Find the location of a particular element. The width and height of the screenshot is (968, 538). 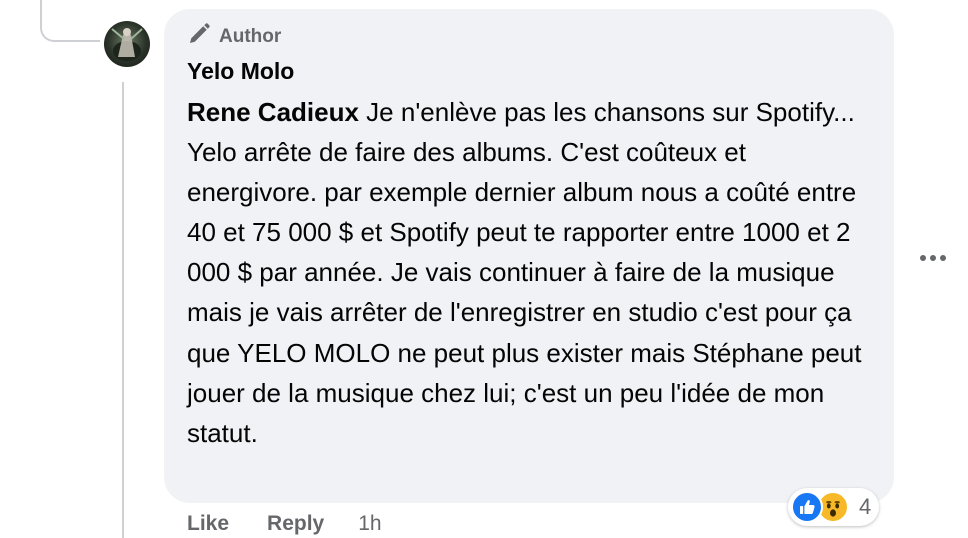

avatar is located at coordinates (127, 44).